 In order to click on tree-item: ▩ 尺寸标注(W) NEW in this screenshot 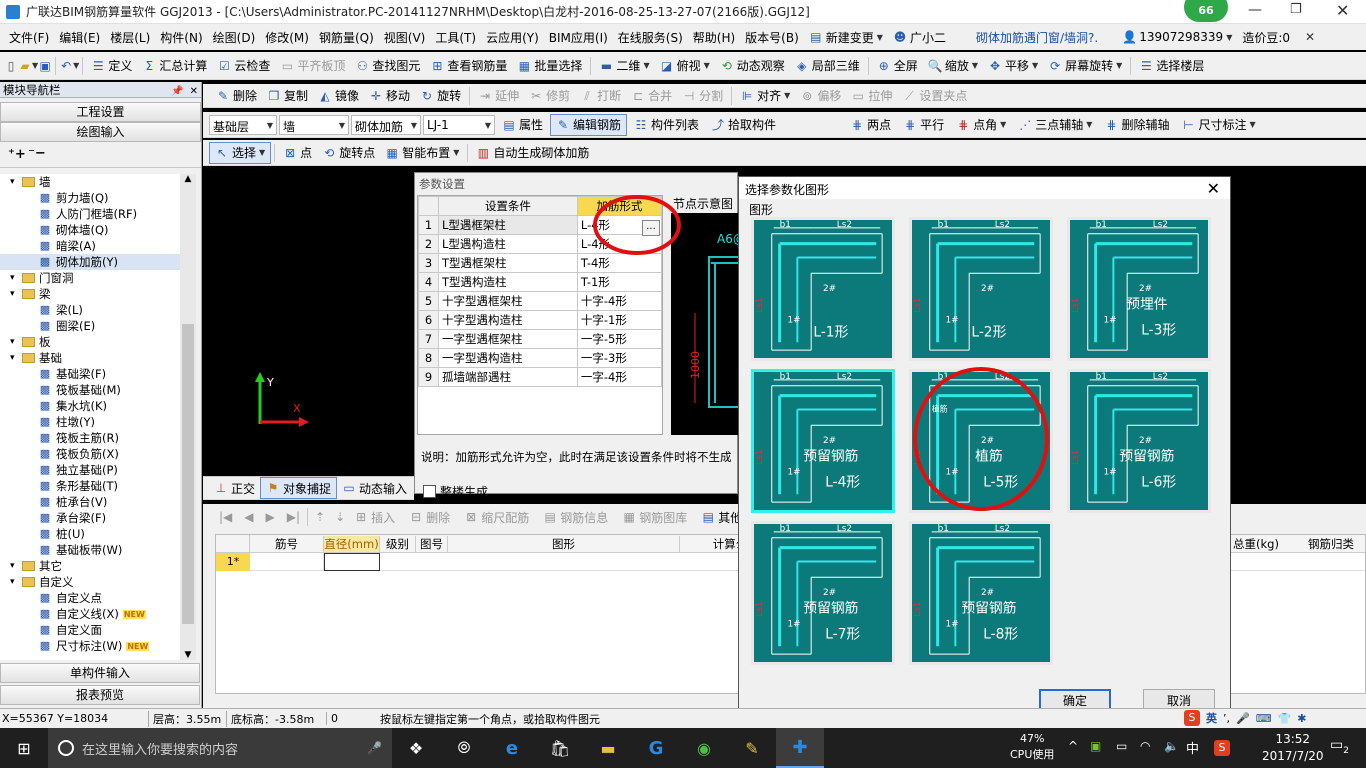, I will do `click(90, 646)`.